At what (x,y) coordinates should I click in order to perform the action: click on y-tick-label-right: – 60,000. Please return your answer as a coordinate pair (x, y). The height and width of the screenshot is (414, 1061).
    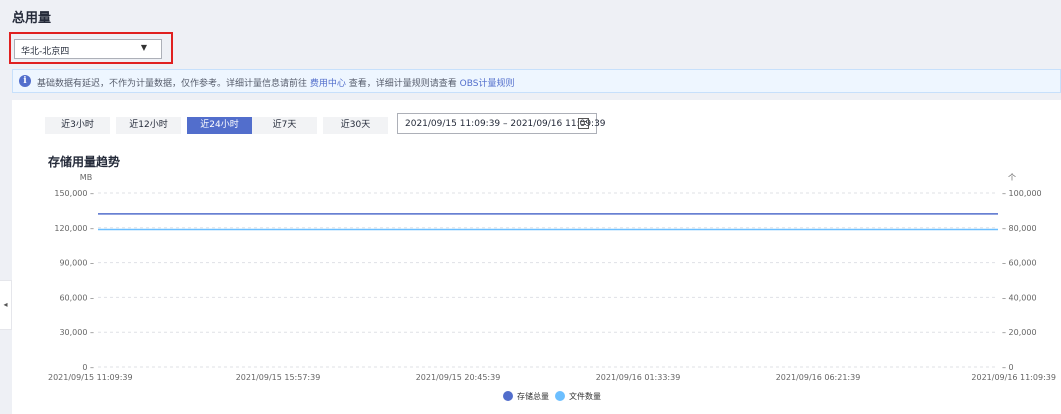
    Looking at the image, I should click on (1019, 263).